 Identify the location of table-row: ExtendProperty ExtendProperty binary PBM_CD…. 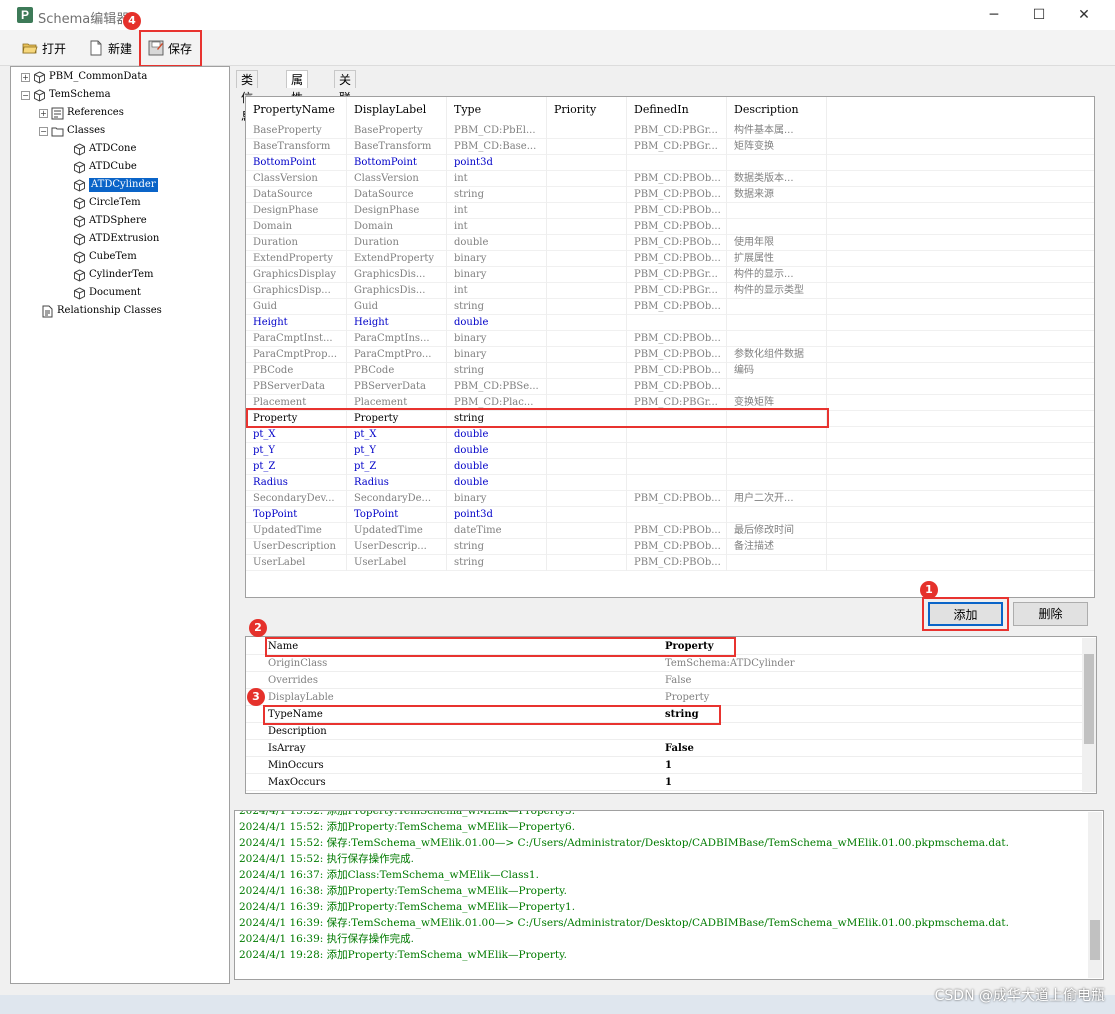
(670, 259).